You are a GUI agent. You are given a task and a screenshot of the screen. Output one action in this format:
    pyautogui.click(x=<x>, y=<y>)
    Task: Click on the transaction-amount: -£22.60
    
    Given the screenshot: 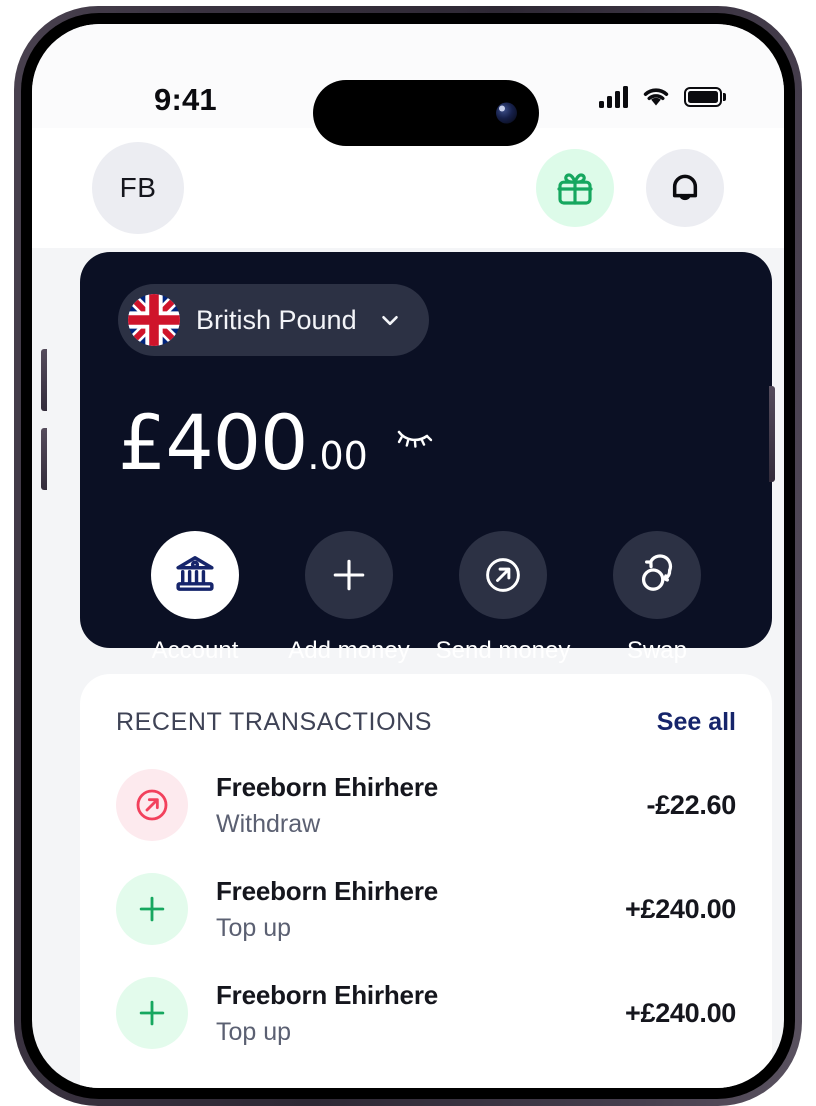 What is the action you would take?
    pyautogui.click(x=691, y=805)
    